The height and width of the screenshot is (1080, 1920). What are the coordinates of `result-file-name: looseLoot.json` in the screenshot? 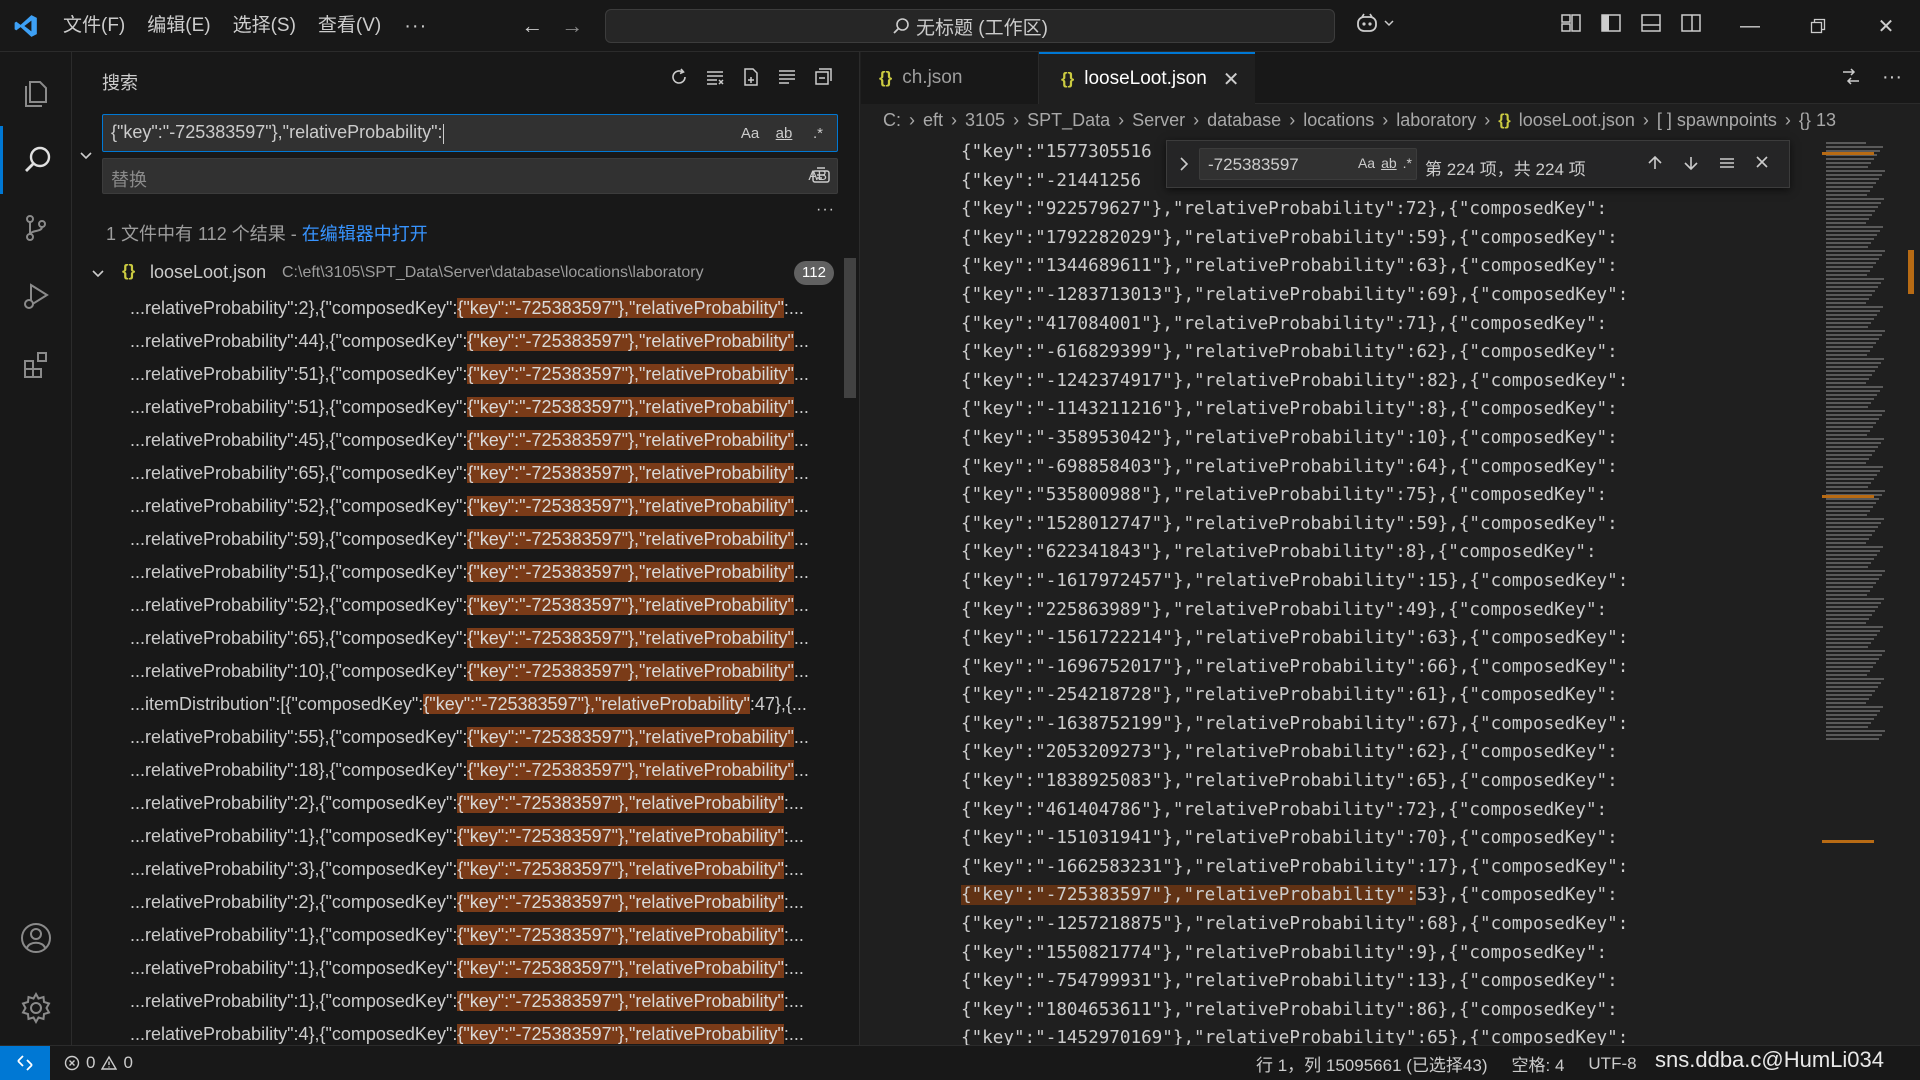 It's located at (208, 272).